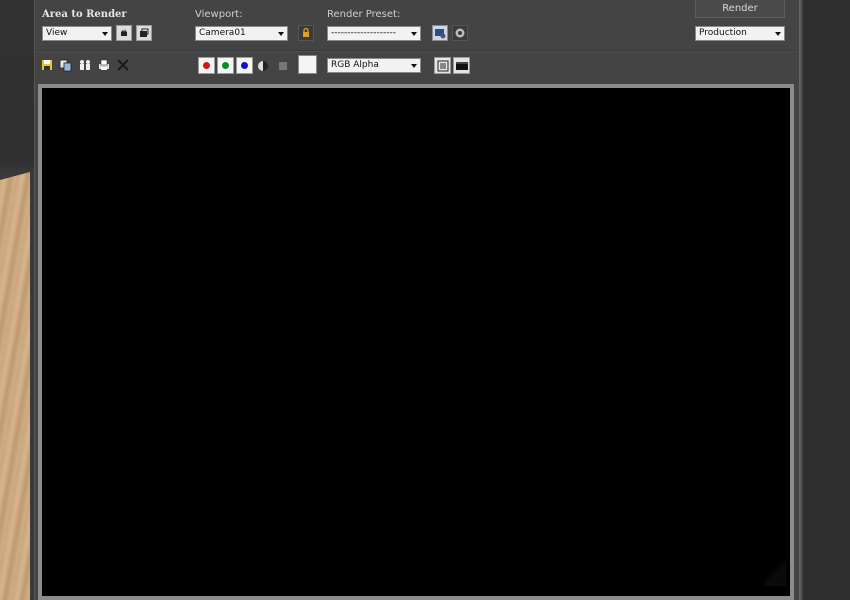 The height and width of the screenshot is (600, 850). I want to click on toggle-ui-button, so click(461, 65).